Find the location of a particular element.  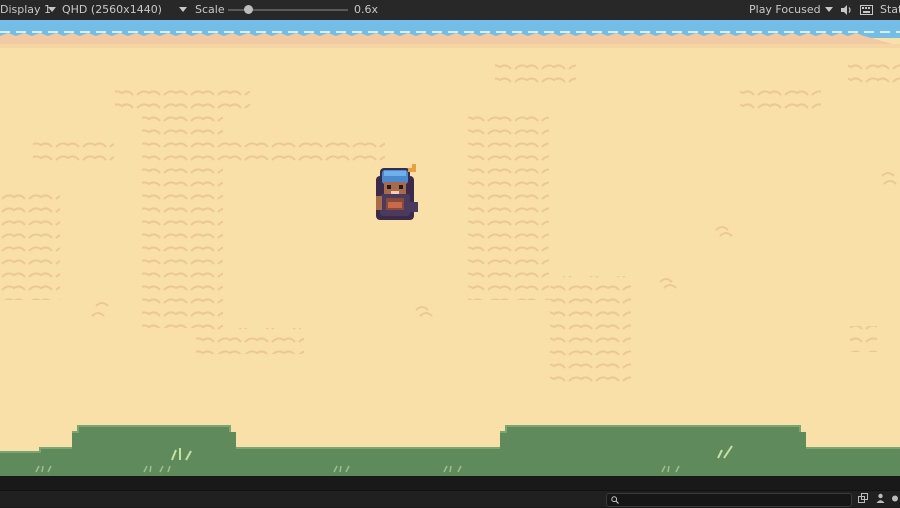

resolution-dropdown: QHD (2560x1440) is located at coordinates (112, 10).